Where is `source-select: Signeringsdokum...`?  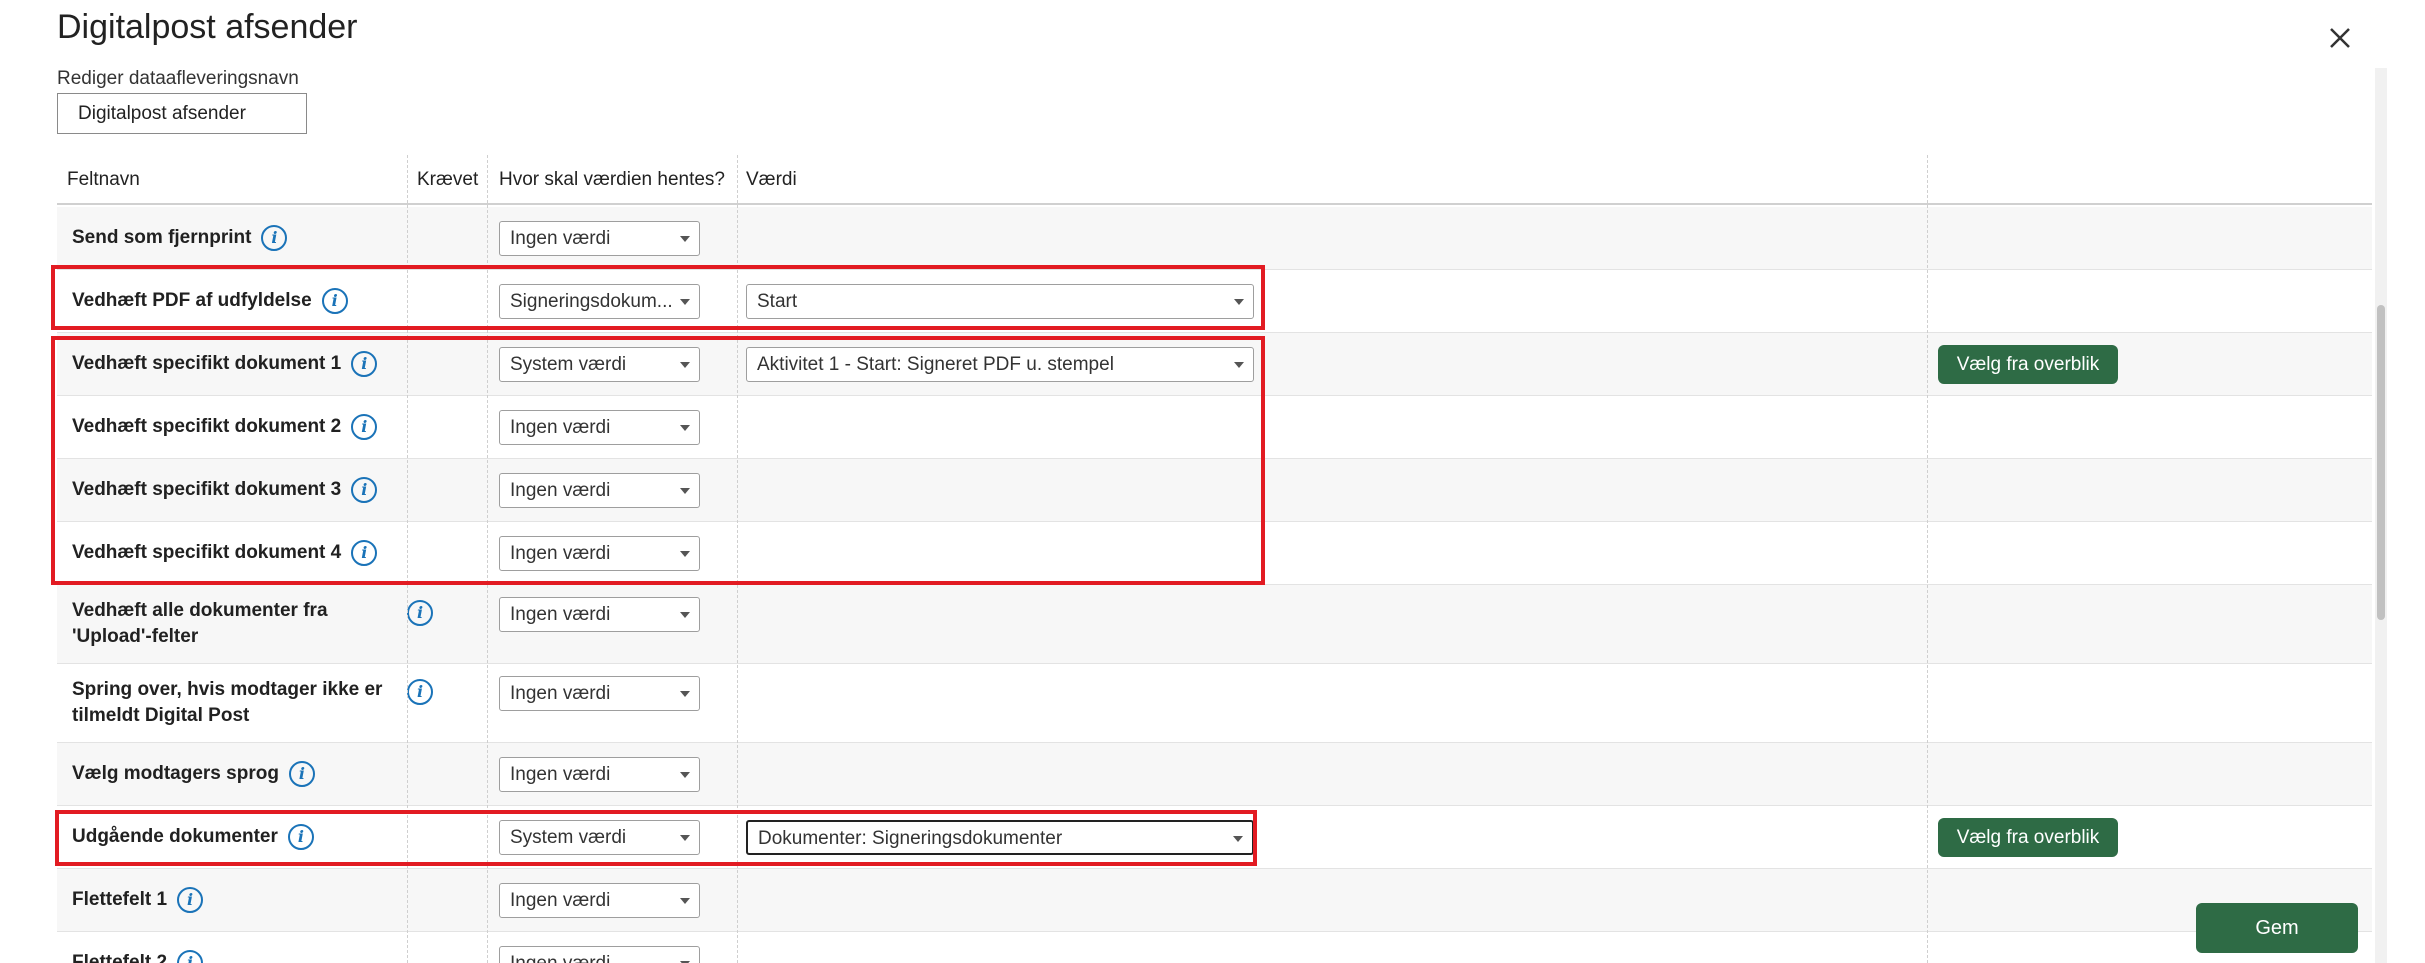
source-select: Signeringsdokum... is located at coordinates (599, 301).